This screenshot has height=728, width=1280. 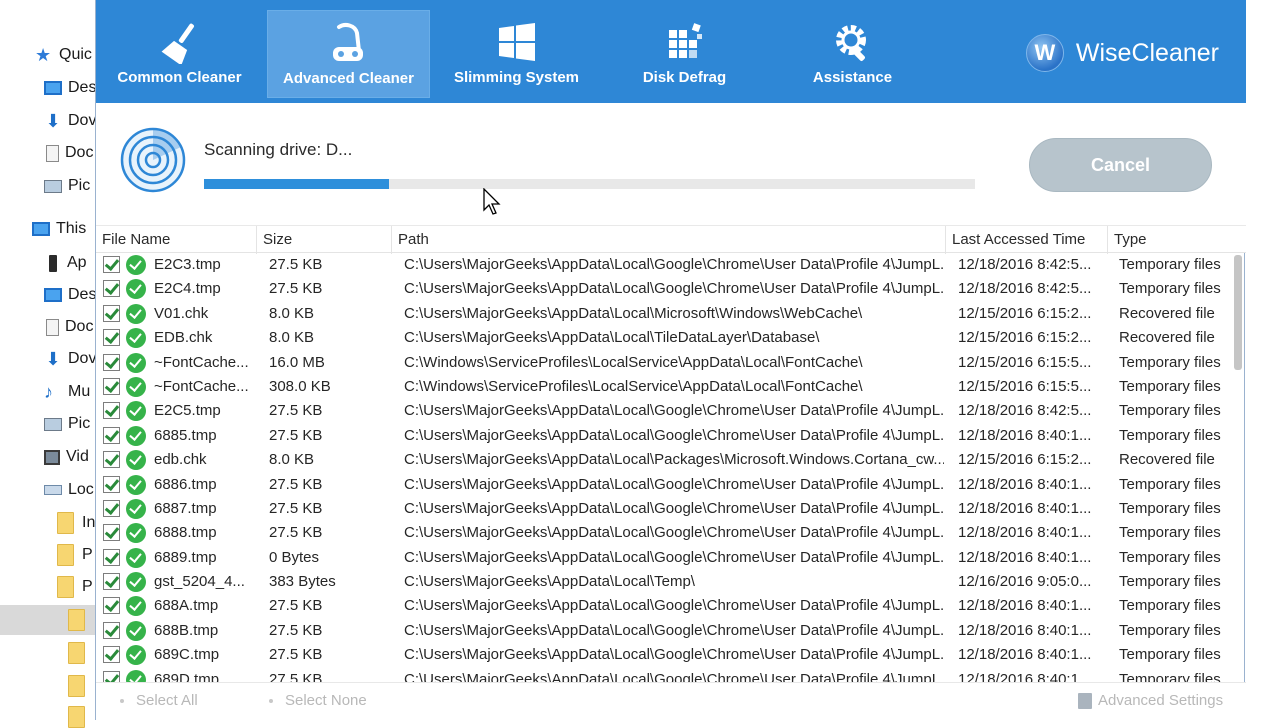 What do you see at coordinates (348, 54) in the screenshot?
I see `tab-advanced-cleaner: Advanced Cleaner` at bounding box center [348, 54].